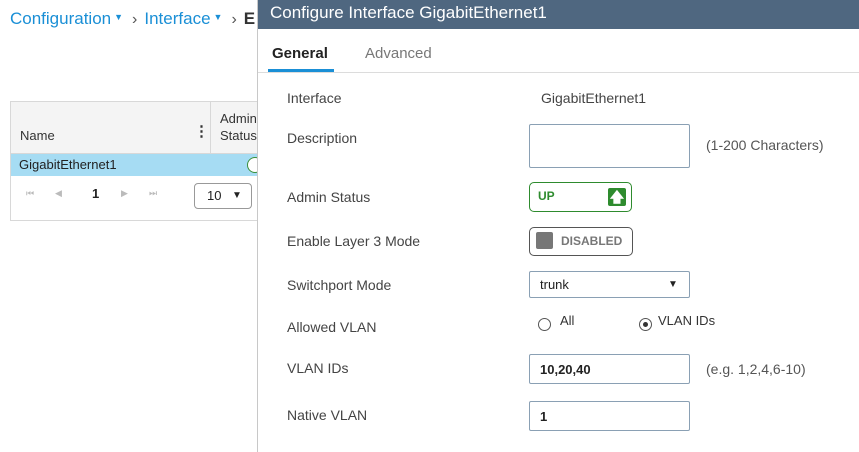 The width and height of the screenshot is (859, 452). Describe the element at coordinates (558, 14) in the screenshot. I see `dialog-header: Configure Interface GigabitEthernet1` at that location.